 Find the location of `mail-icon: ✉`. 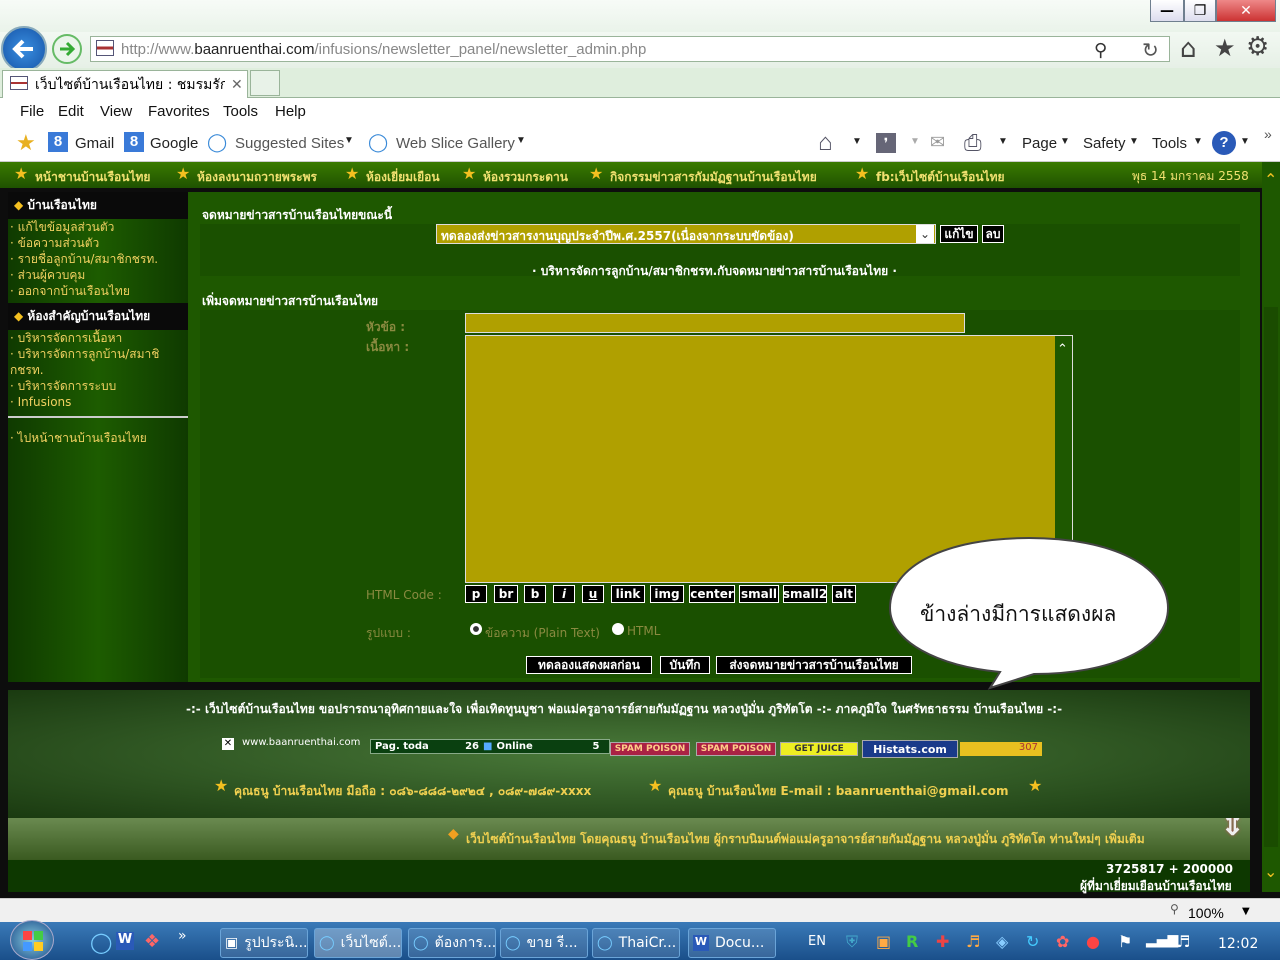

mail-icon: ✉ is located at coordinates (937, 142).